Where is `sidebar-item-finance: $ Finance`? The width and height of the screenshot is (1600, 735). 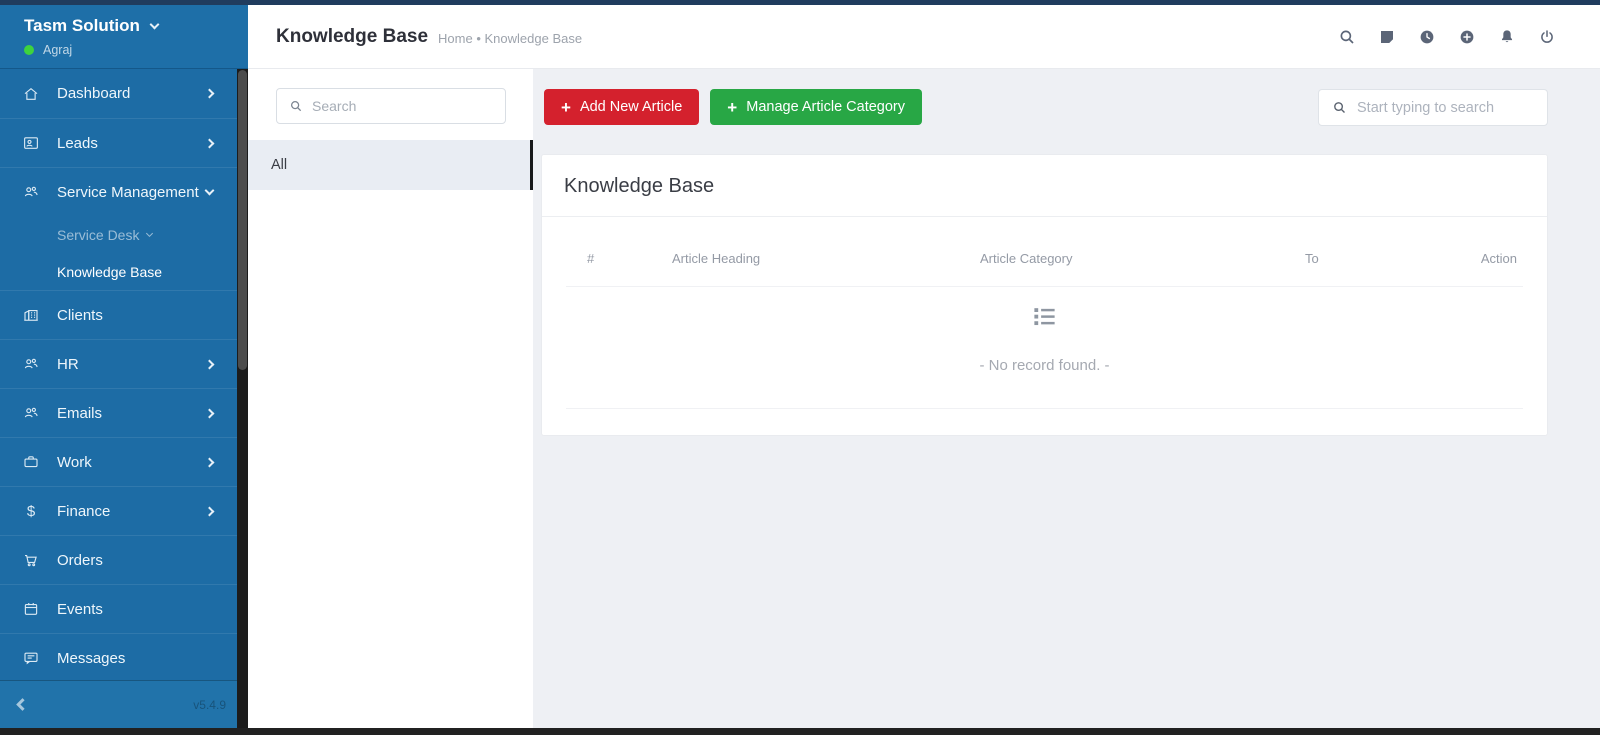
sidebar-item-finance: $ Finance is located at coordinates (118, 510).